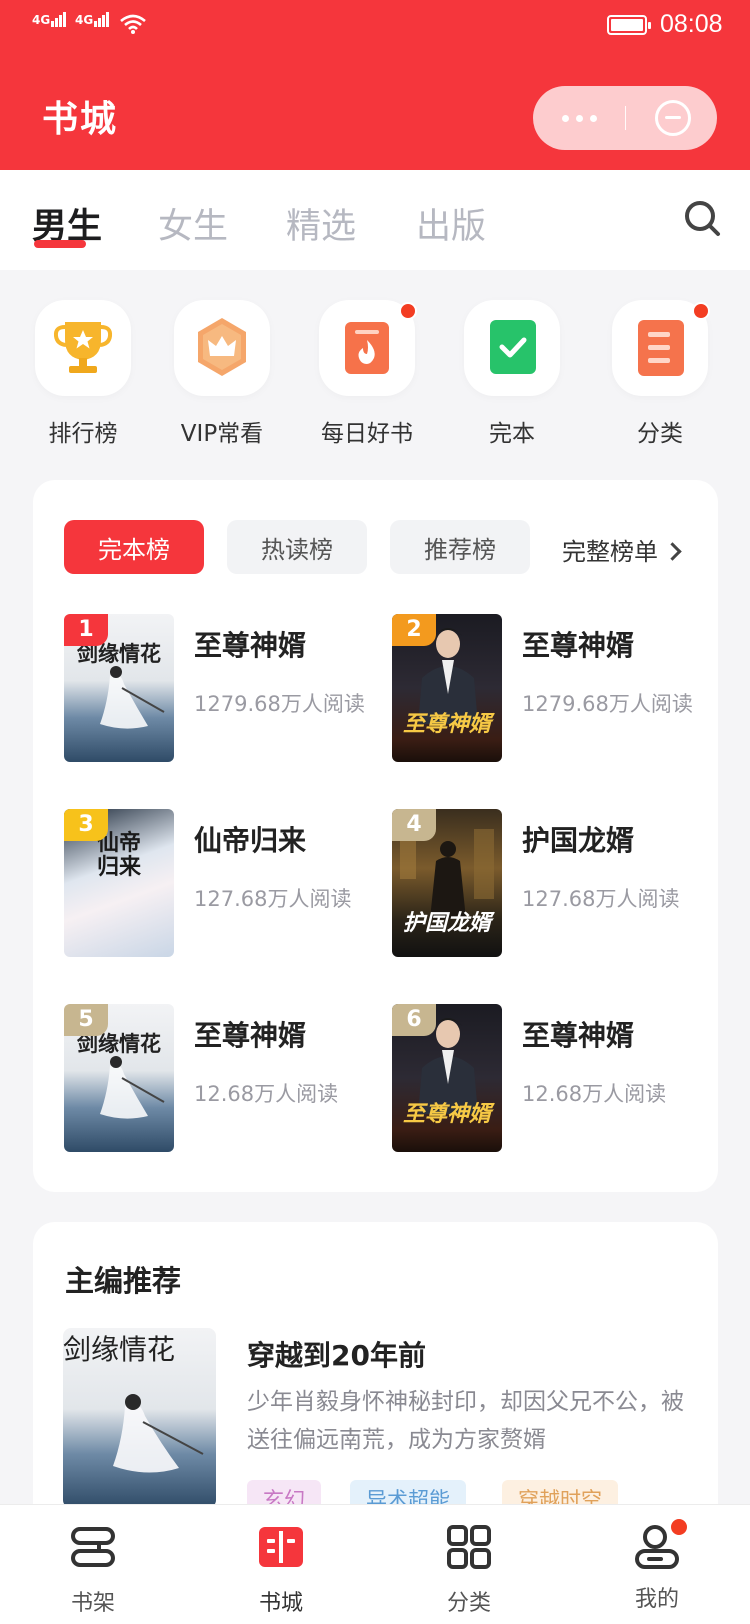 Image resolution: width=750 pixels, height=1624 pixels. Describe the element at coordinates (657, 1565) in the screenshot. I see `nav-profile: 我的` at that location.